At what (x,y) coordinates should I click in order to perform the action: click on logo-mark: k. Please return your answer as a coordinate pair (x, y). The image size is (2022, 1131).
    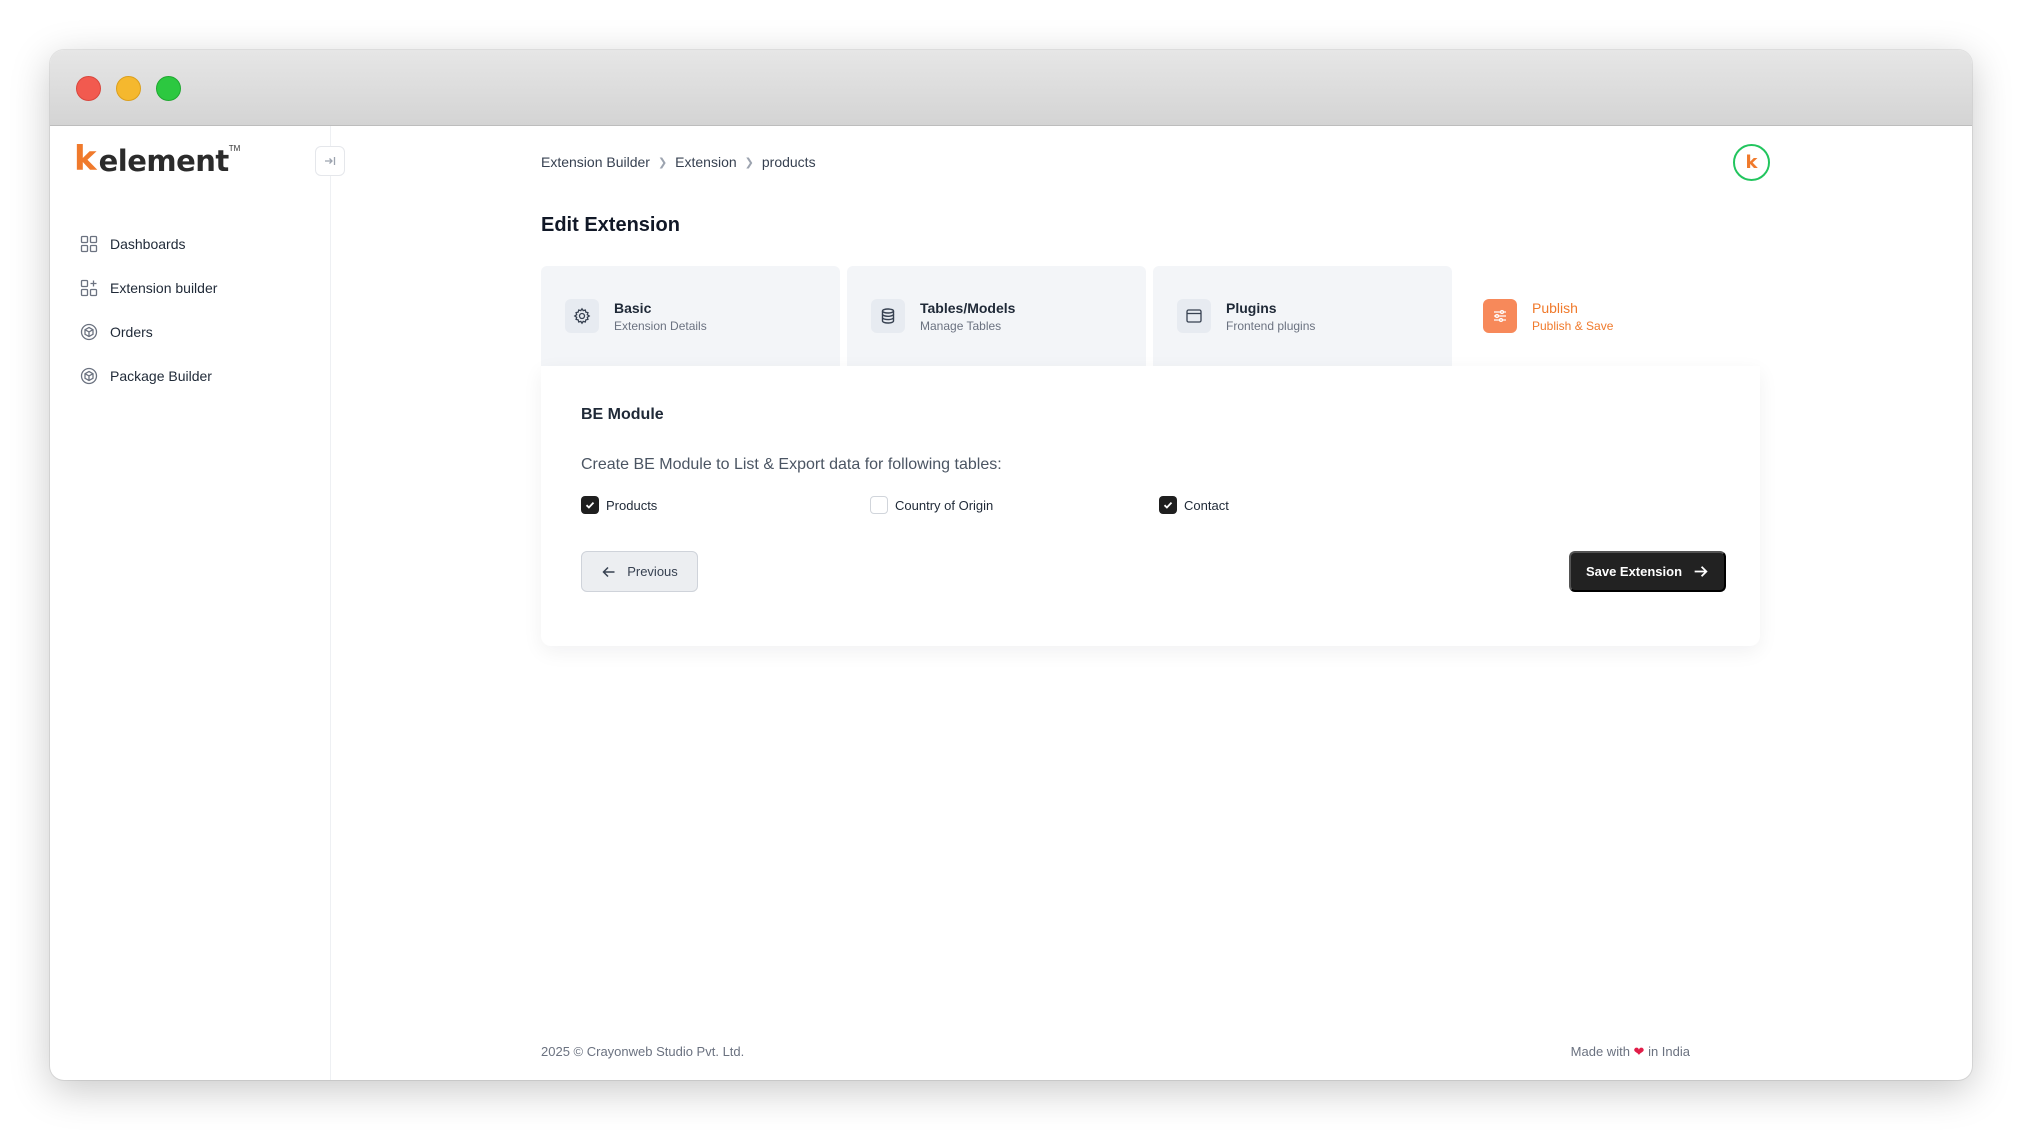
    Looking at the image, I should click on (85, 159).